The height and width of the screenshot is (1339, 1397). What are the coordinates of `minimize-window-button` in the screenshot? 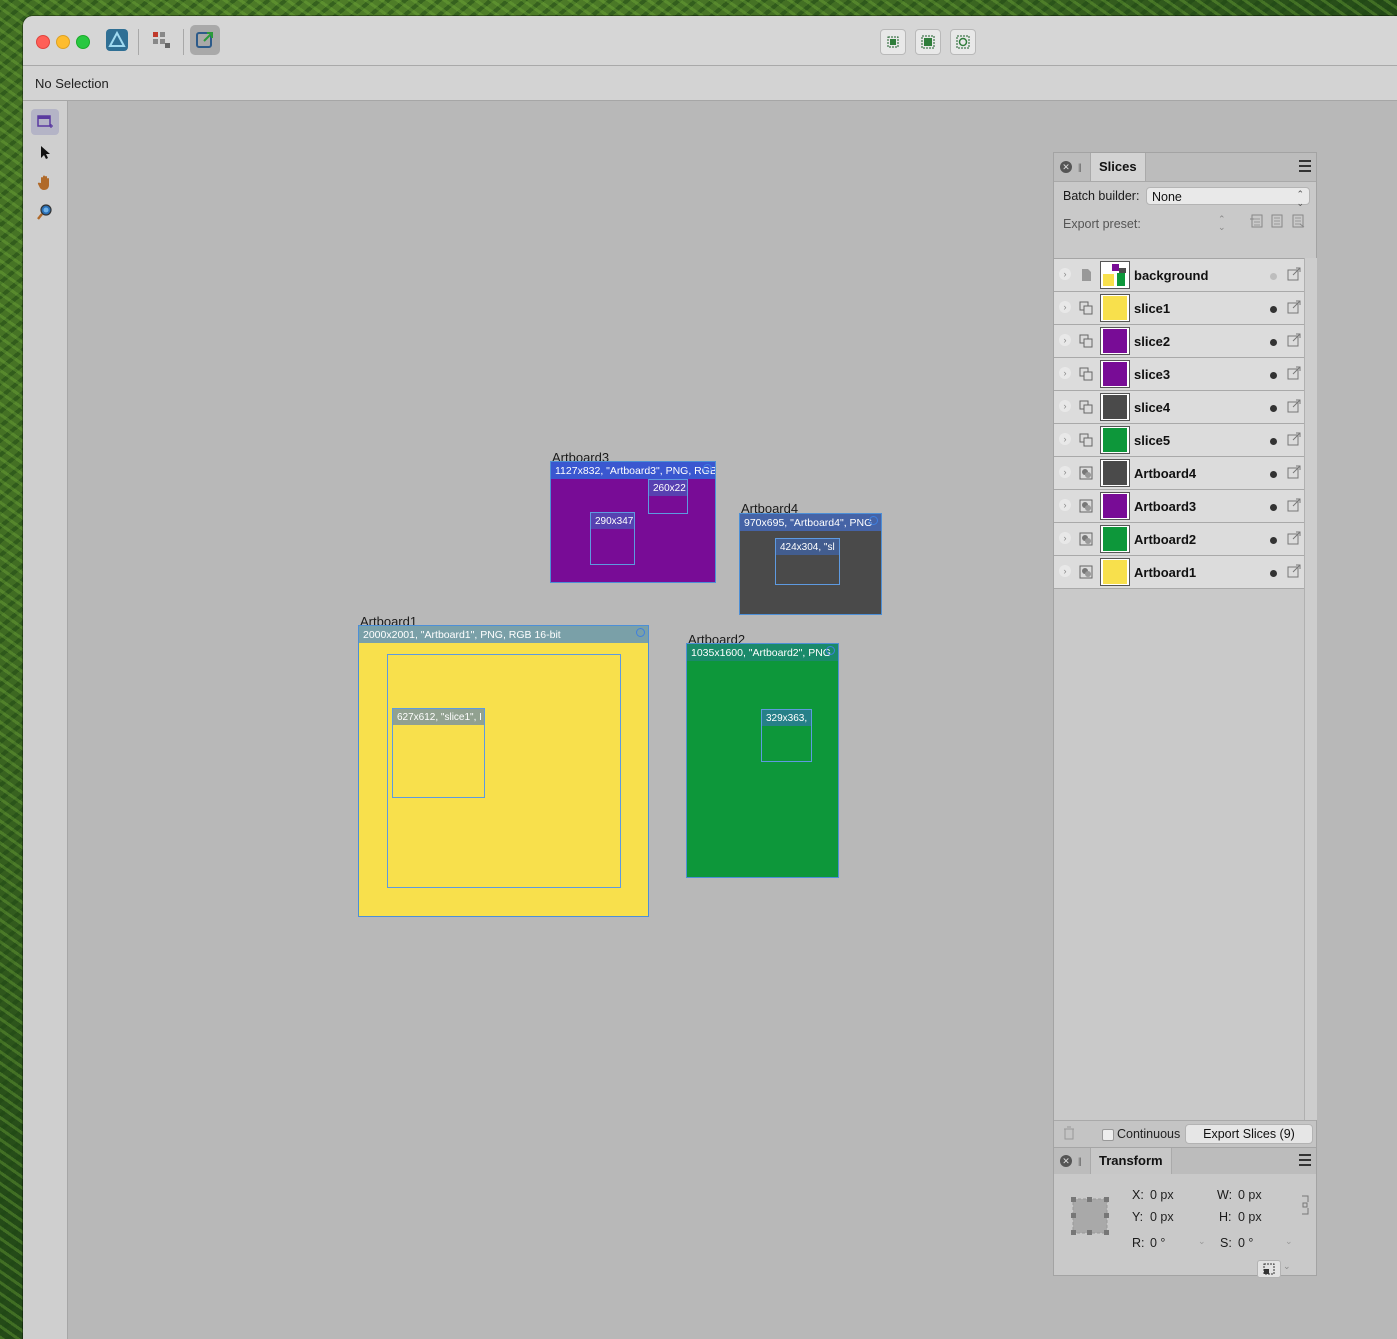 It's located at (63, 42).